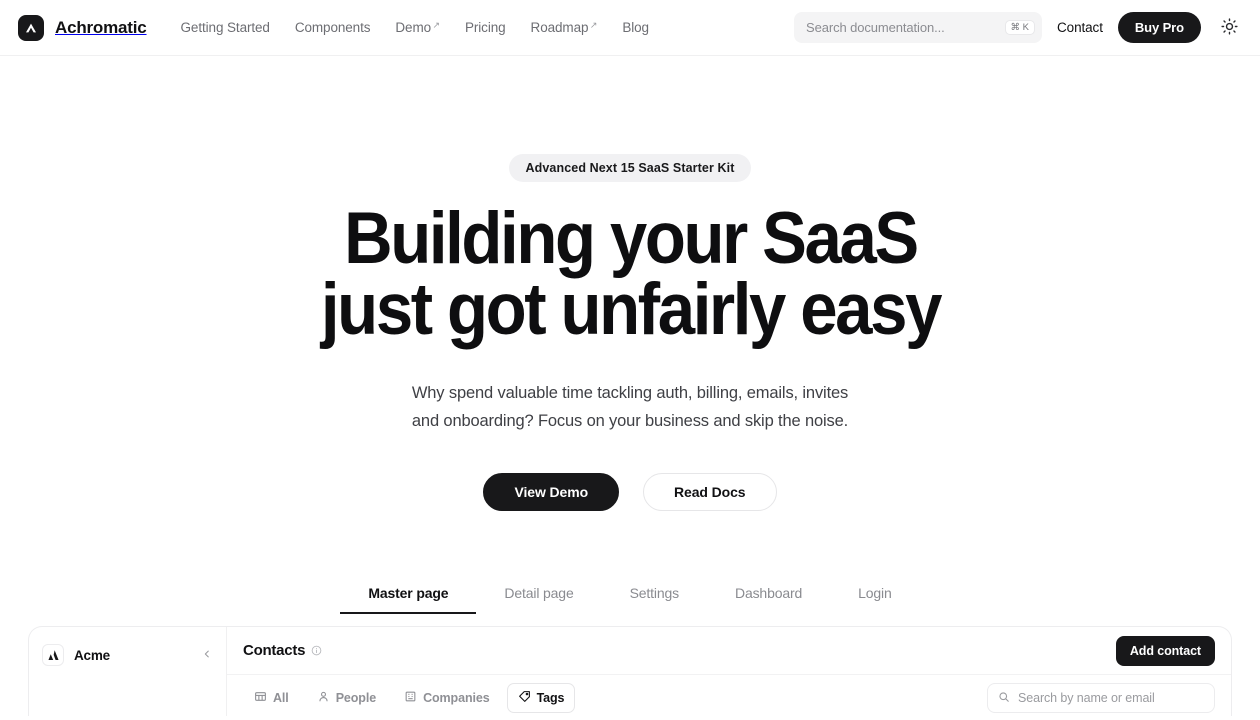  What do you see at coordinates (323, 698) in the screenshot?
I see `person-icon` at bounding box center [323, 698].